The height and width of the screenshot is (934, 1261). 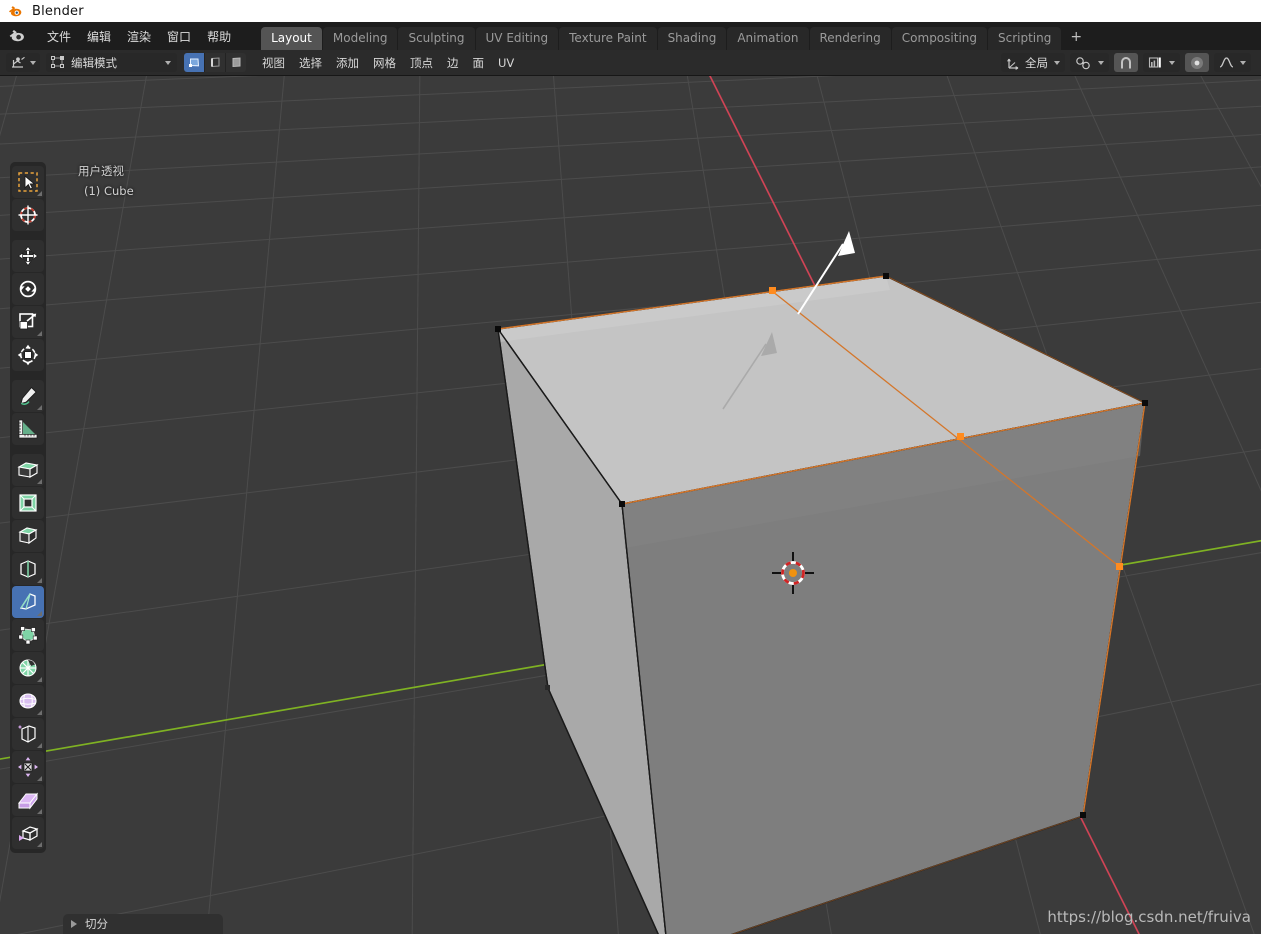 What do you see at coordinates (347, 63) in the screenshot?
I see `vp-menu-add: 添加` at bounding box center [347, 63].